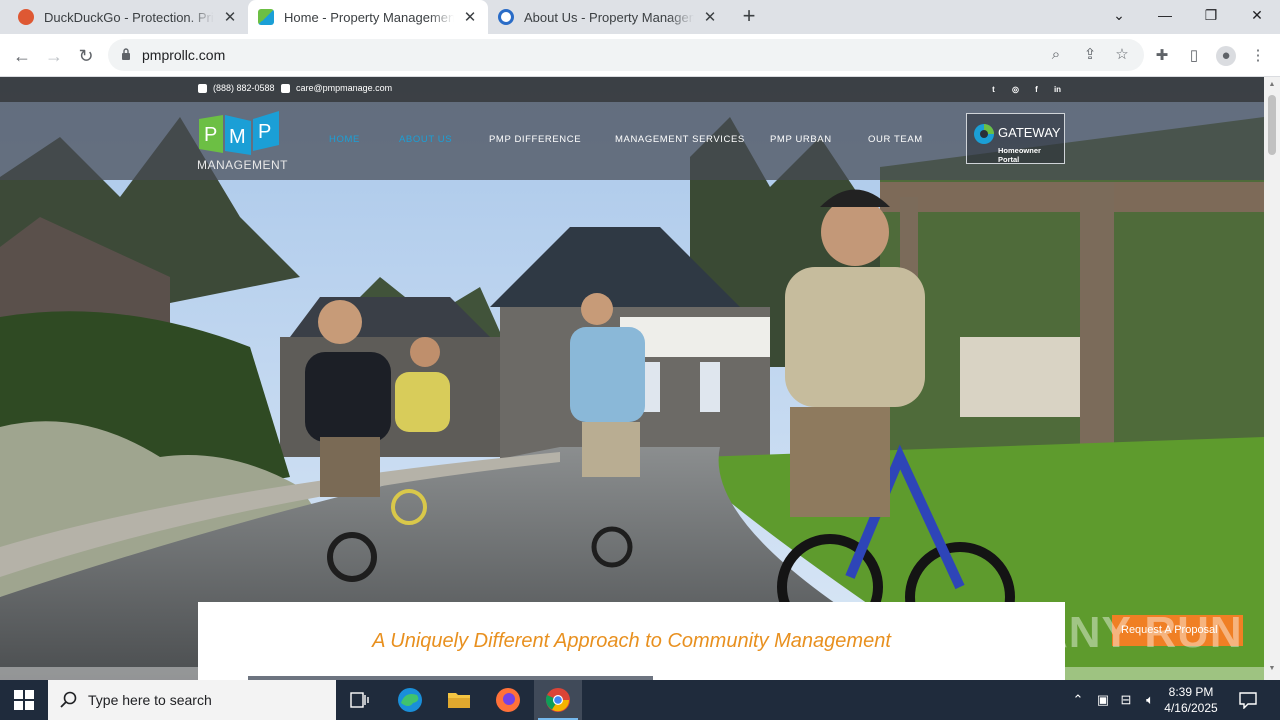  What do you see at coordinates (183, 55) in the screenshot?
I see `url-text: pmprollc.com` at bounding box center [183, 55].